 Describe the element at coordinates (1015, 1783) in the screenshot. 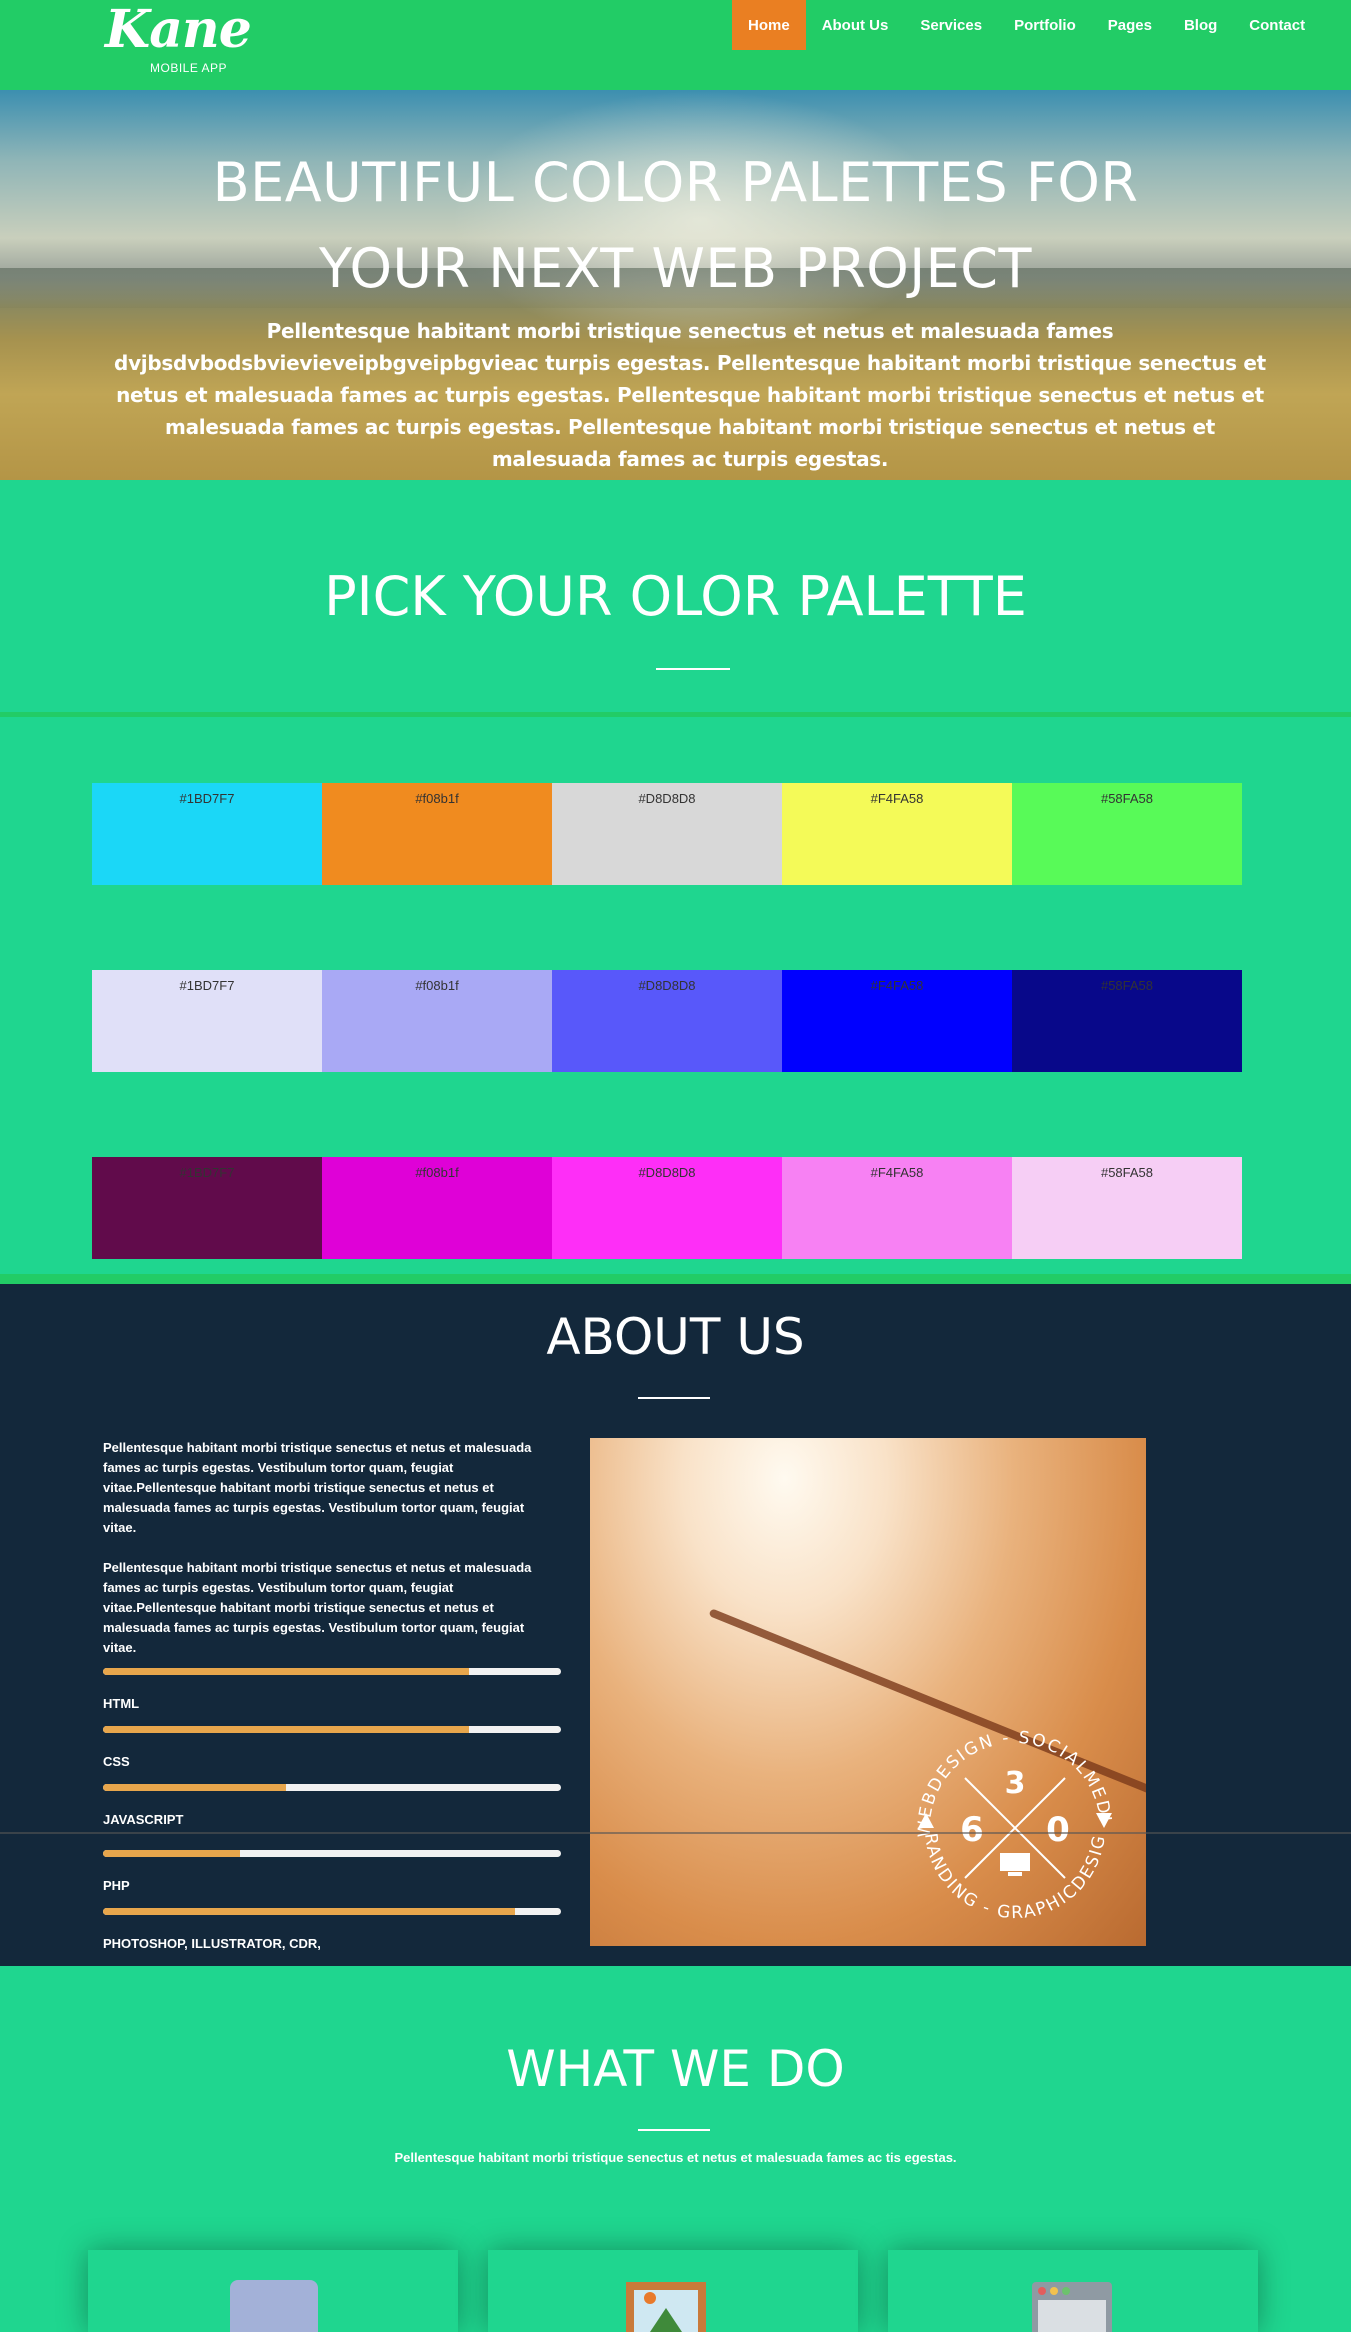

I see `badge-number-top: 3` at that location.